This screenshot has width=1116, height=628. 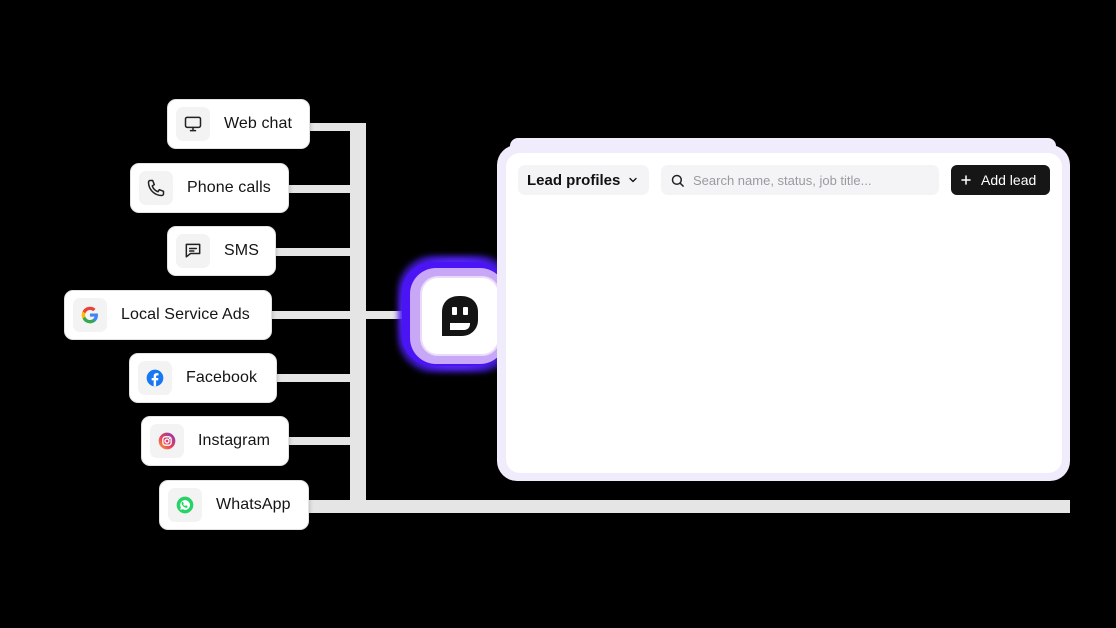 I want to click on chevron-down-icon, so click(x=633, y=180).